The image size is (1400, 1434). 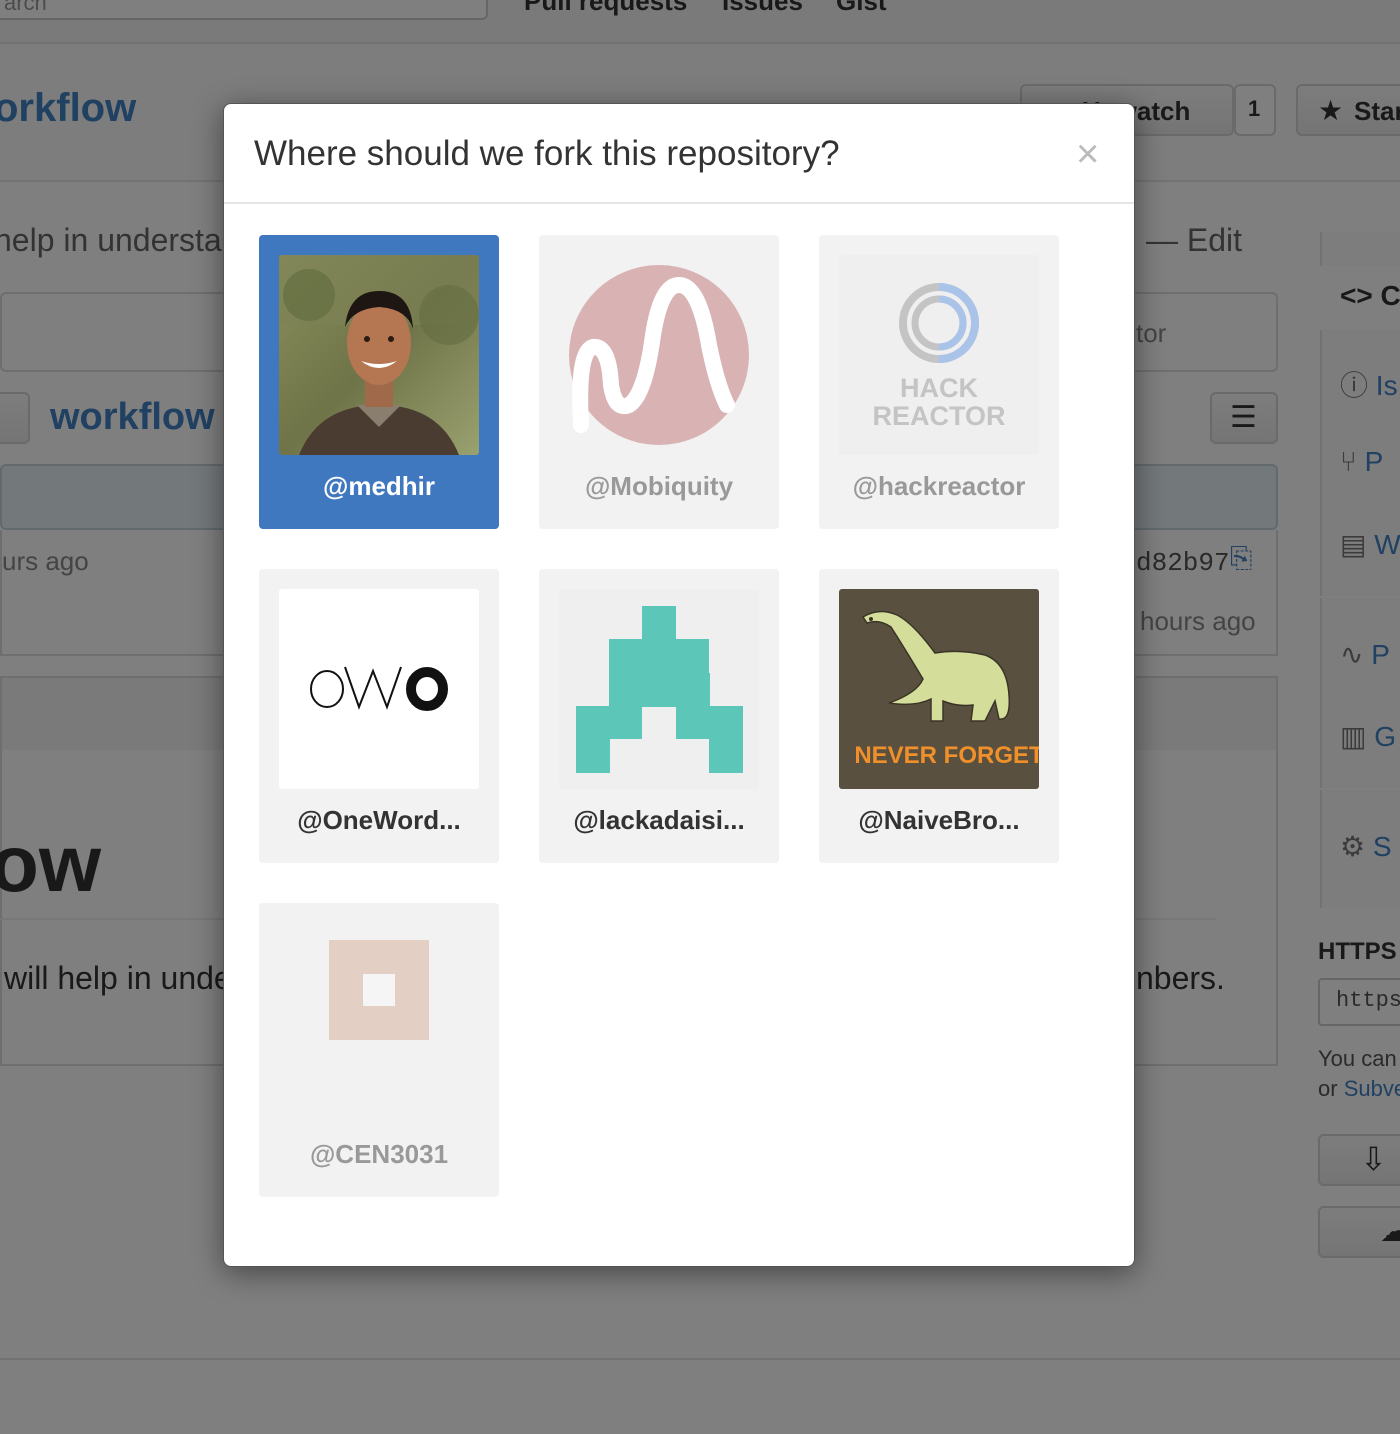 What do you see at coordinates (938, 416) in the screenshot?
I see `logo-text-reactor: REACTOR` at bounding box center [938, 416].